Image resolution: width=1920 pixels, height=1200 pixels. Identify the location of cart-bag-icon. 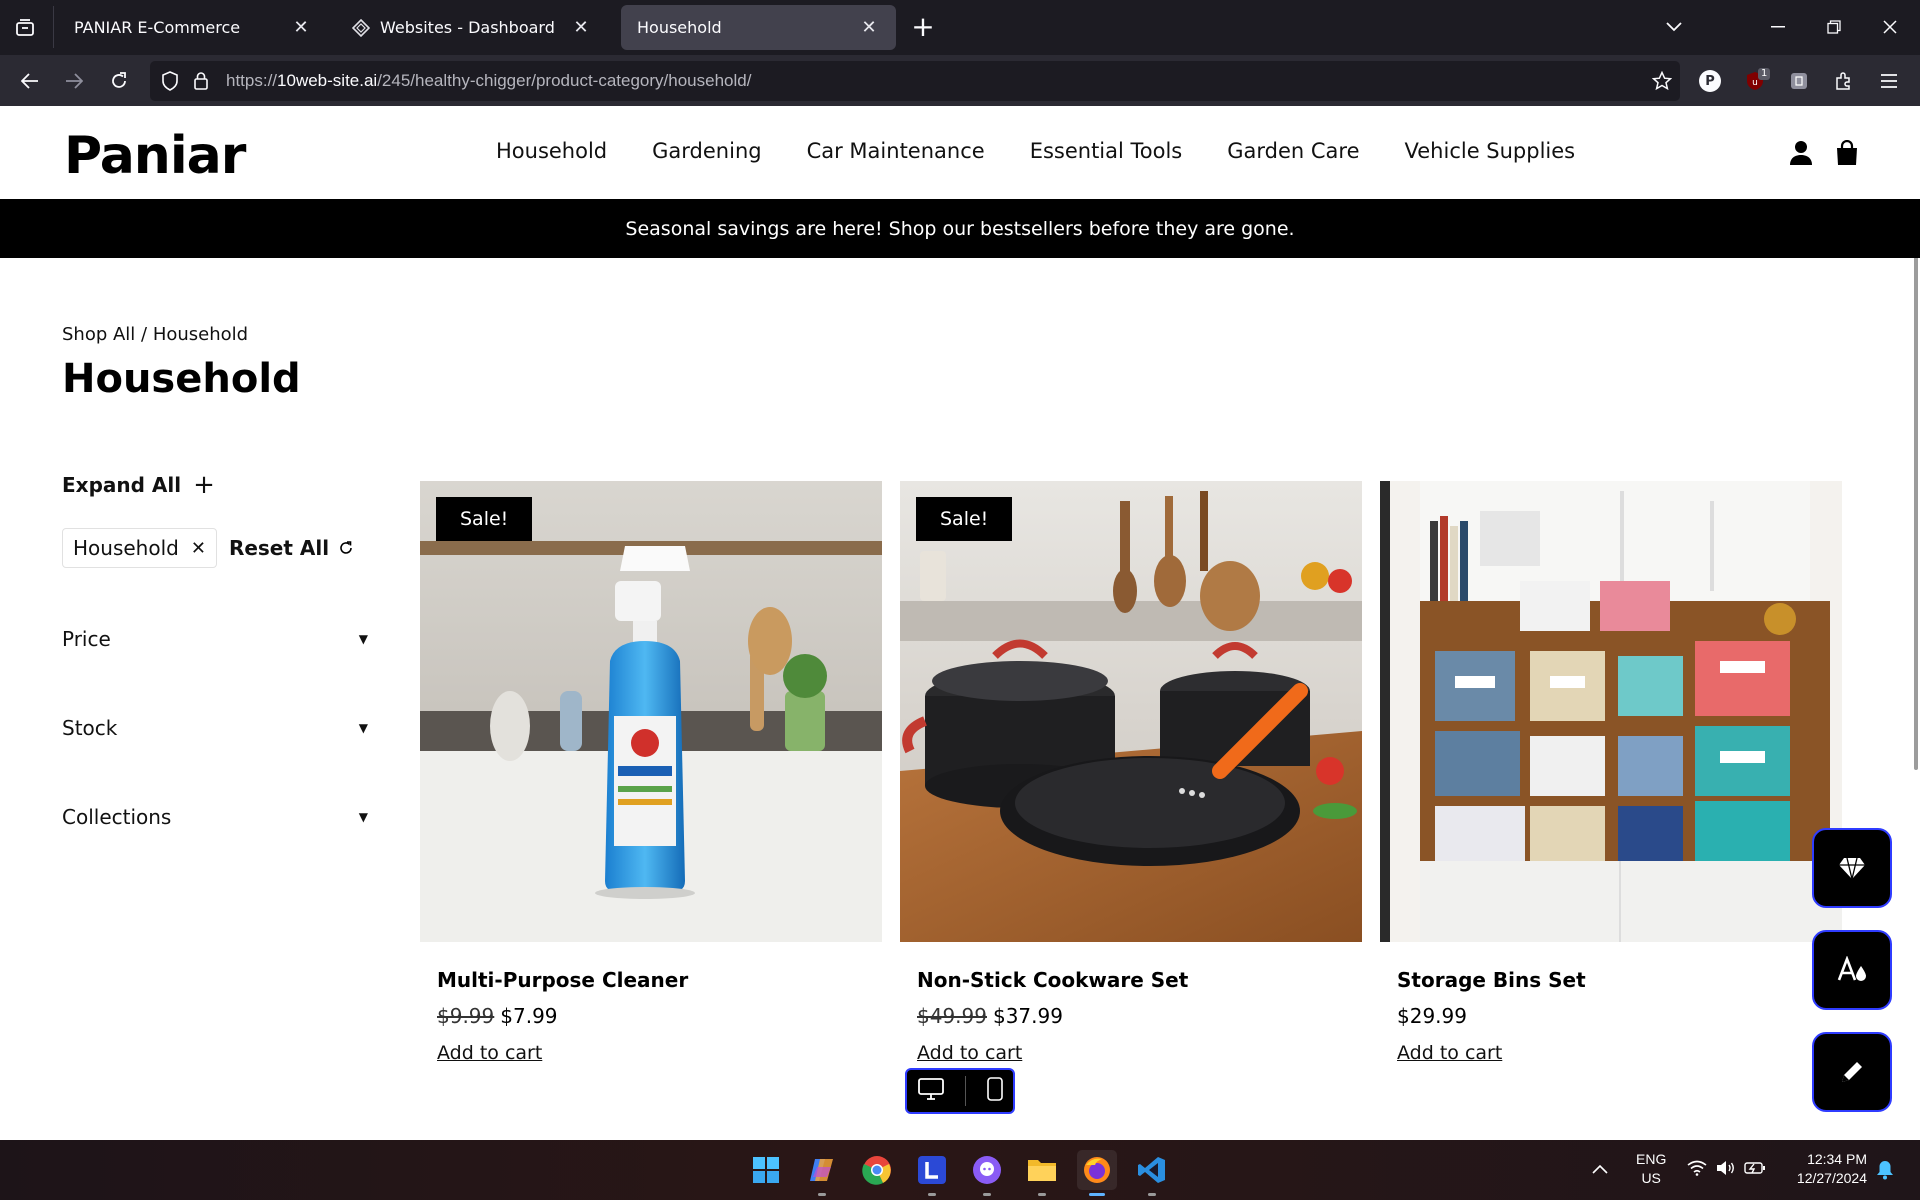
(1847, 153).